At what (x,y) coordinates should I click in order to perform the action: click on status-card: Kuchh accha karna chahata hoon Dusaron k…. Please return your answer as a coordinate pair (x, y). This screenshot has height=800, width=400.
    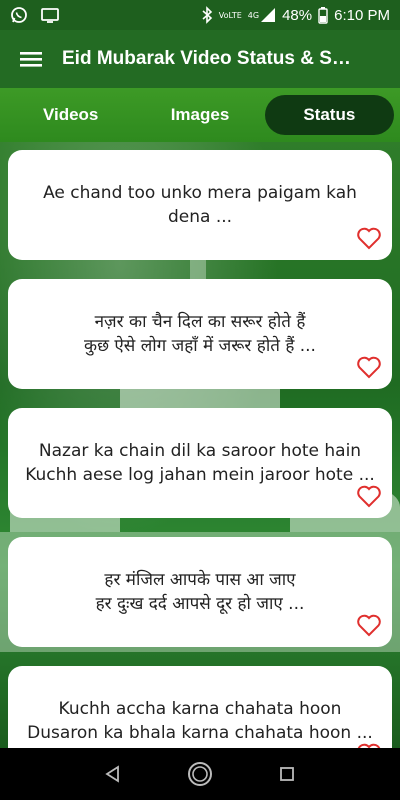
    Looking at the image, I should click on (200, 707).